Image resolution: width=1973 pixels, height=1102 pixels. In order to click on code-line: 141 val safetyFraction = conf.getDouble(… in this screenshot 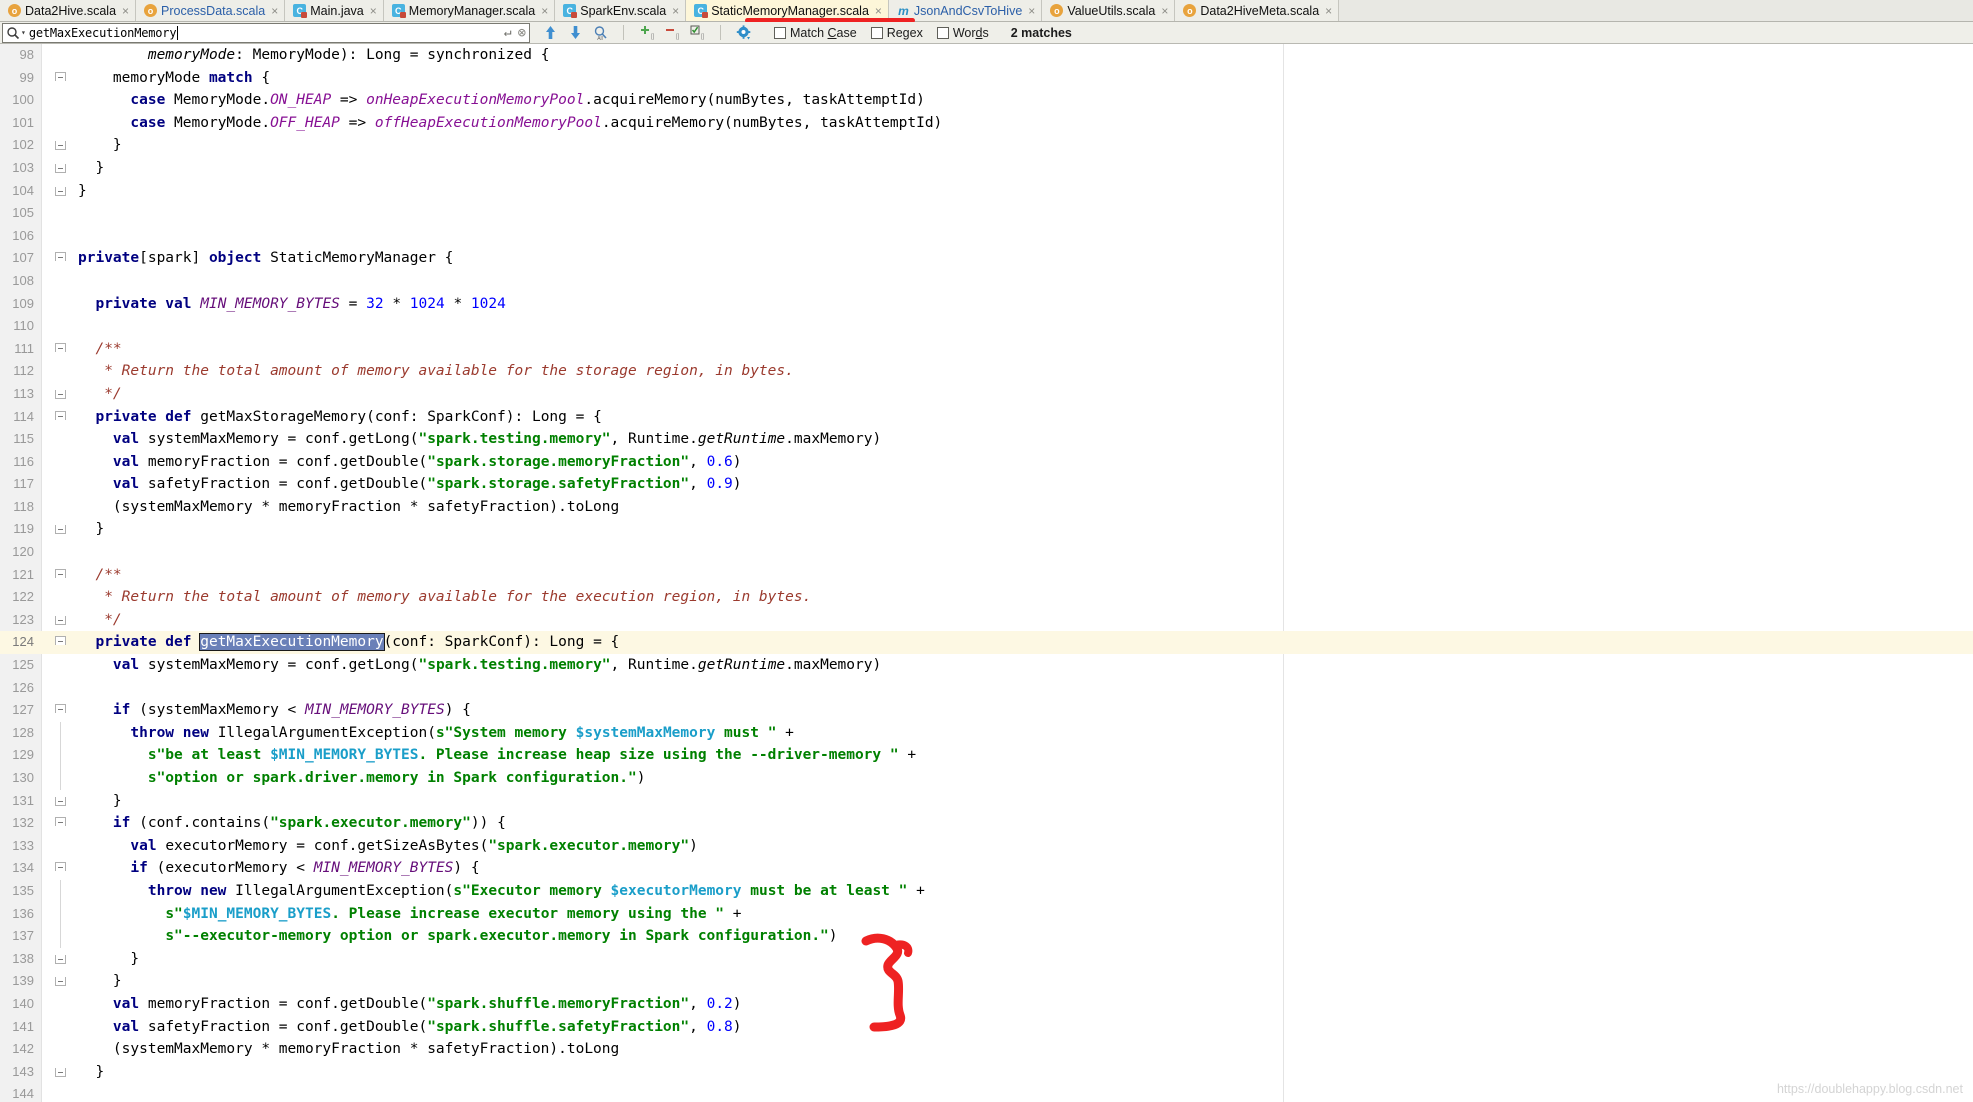, I will do `click(986, 1027)`.